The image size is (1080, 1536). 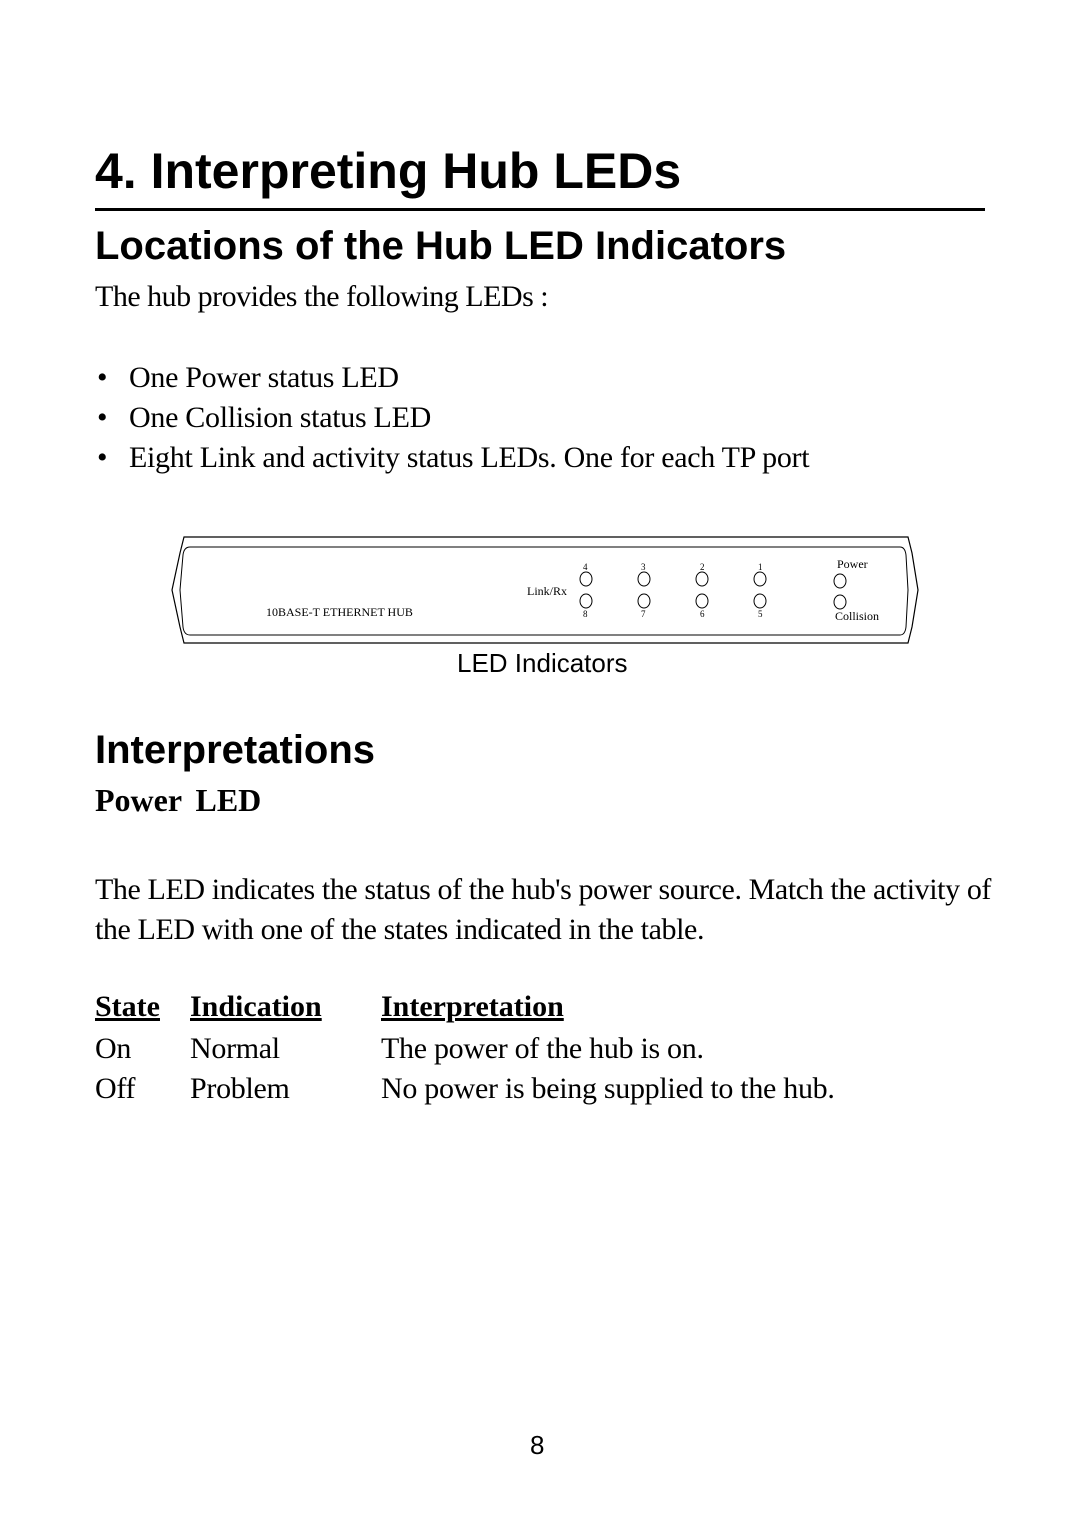 What do you see at coordinates (643, 567) in the screenshot?
I see `port-number: 3` at bounding box center [643, 567].